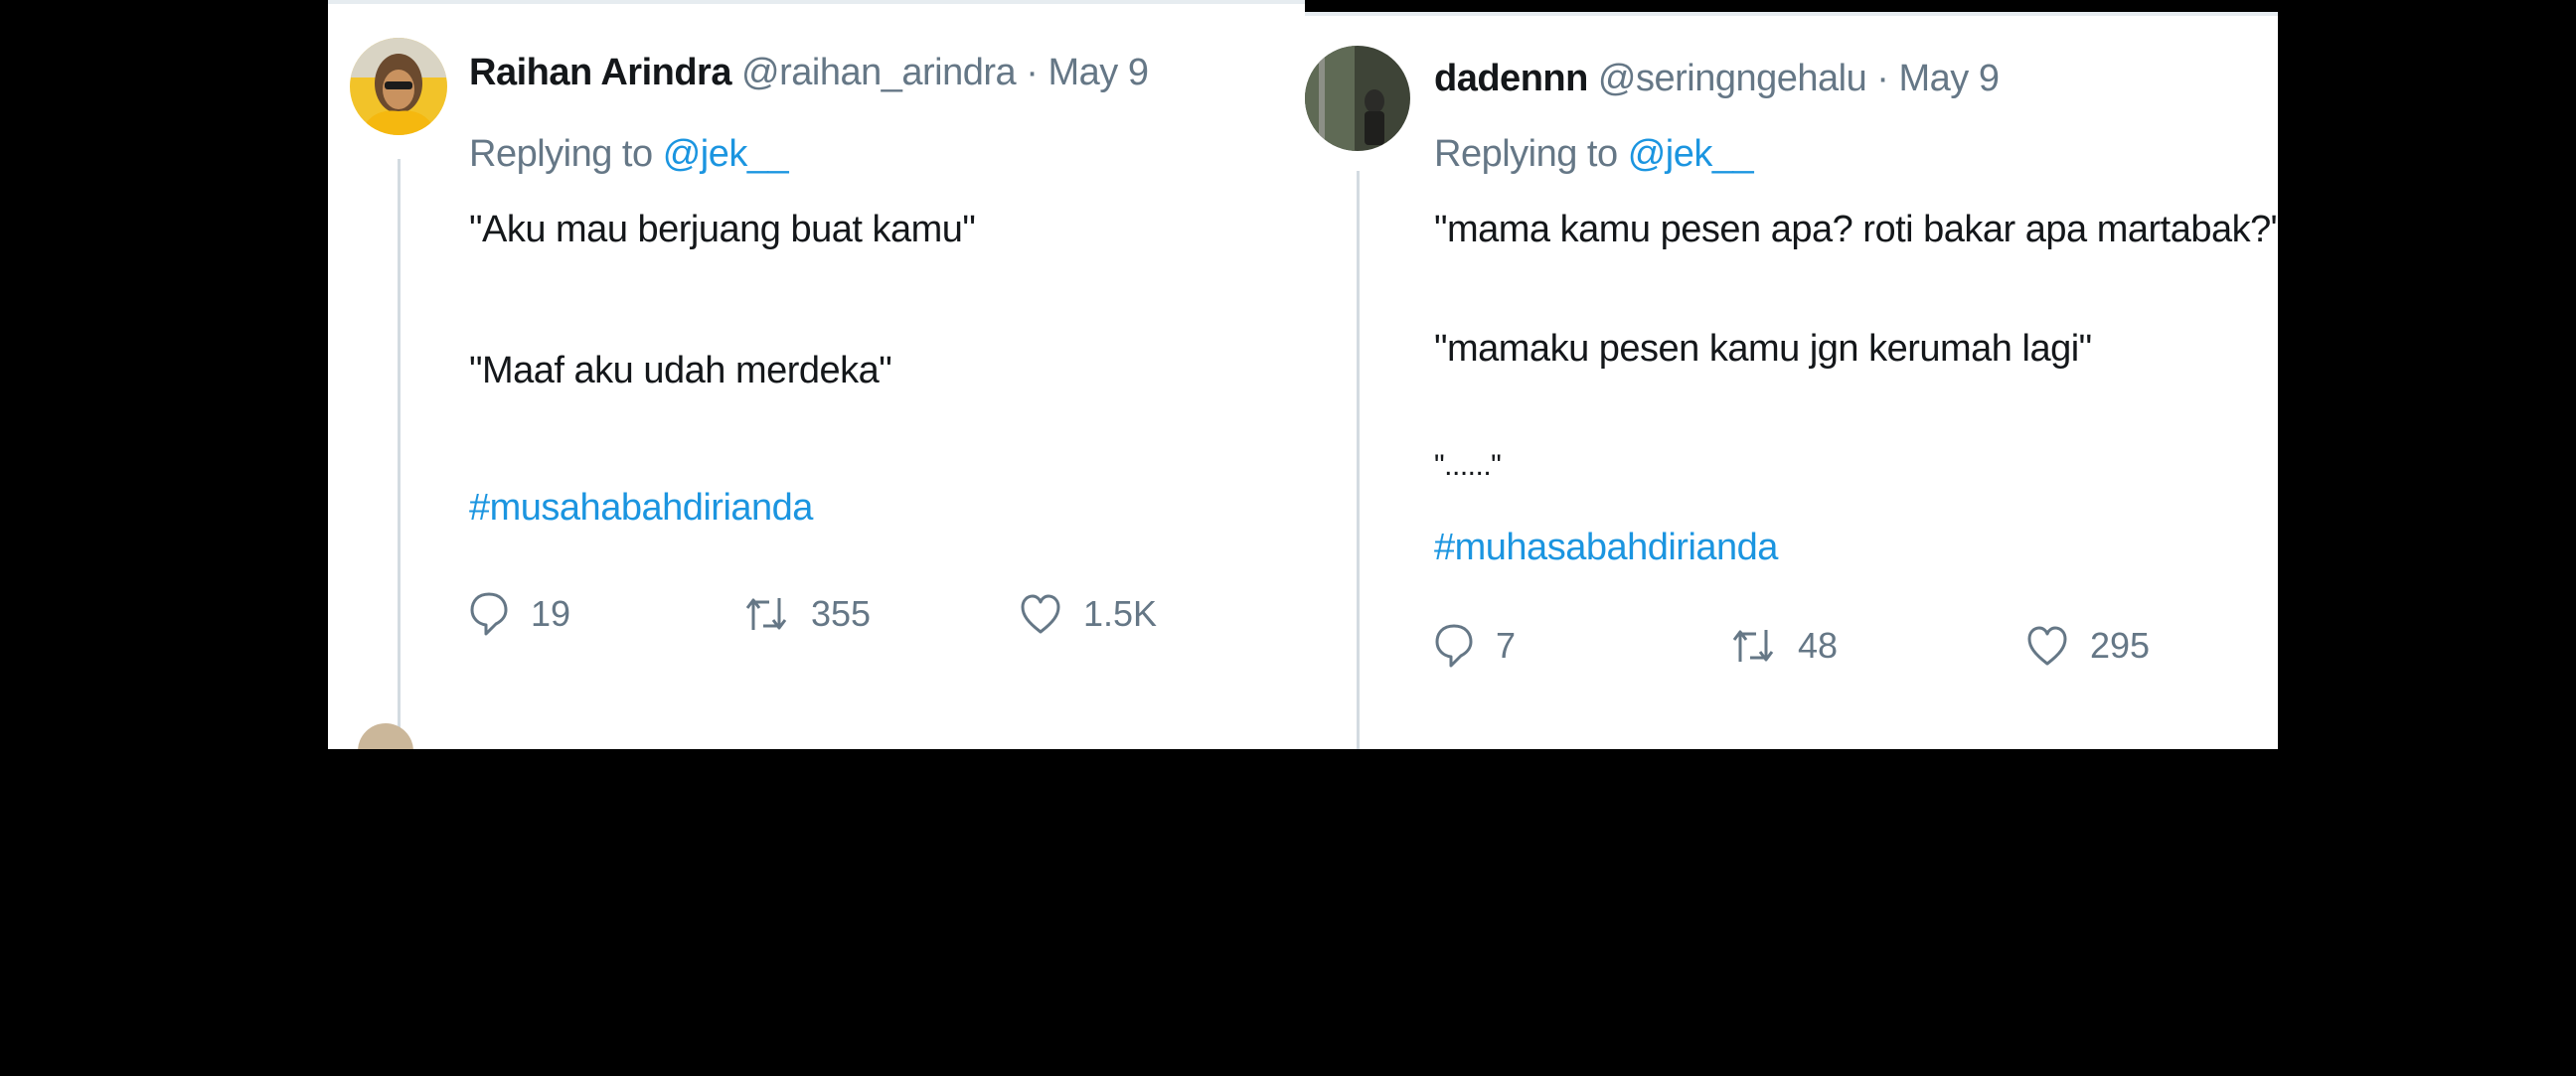 The width and height of the screenshot is (2576, 1076). What do you see at coordinates (680, 370) in the screenshot?
I see `tweet-text-line: "Maaf aku udah merdeka"` at bounding box center [680, 370].